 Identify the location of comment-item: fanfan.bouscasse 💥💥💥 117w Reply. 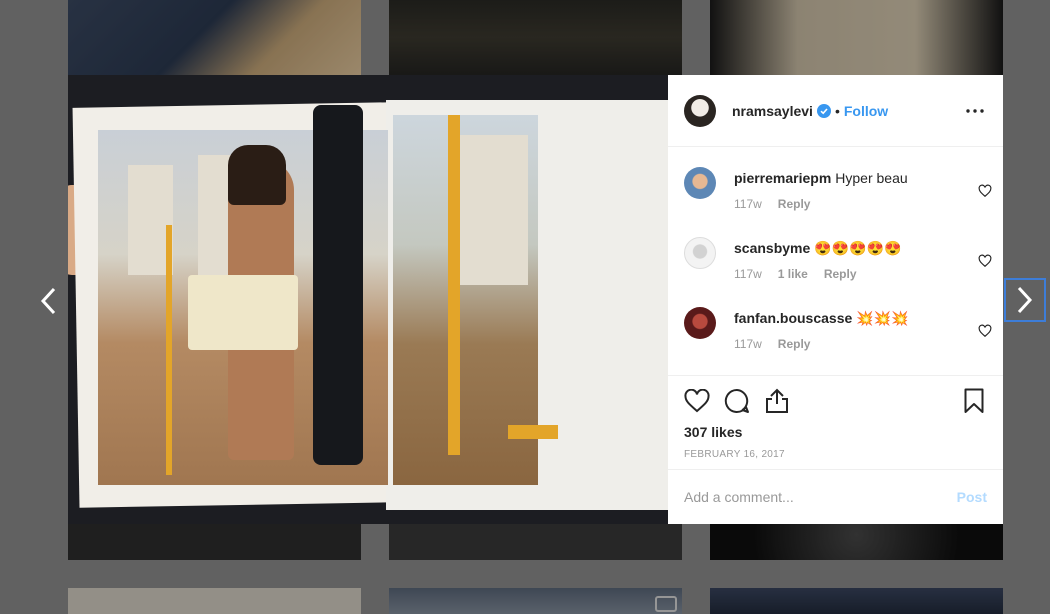
(843, 330).